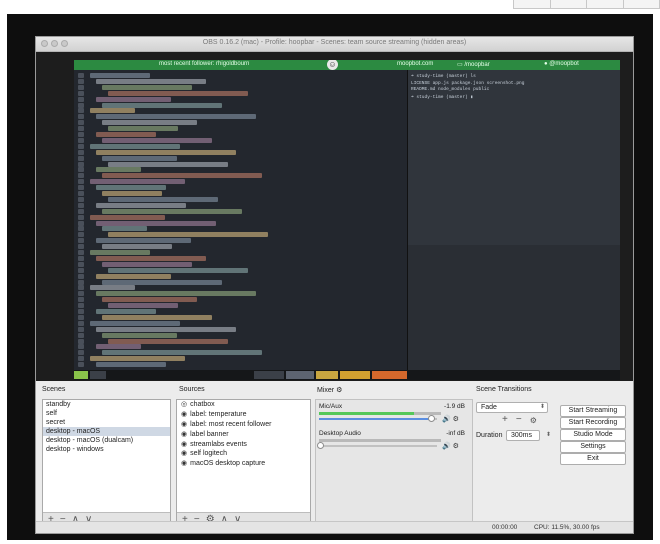  What do you see at coordinates (218, 444) in the screenshot?
I see `source-item-label: streamlabs events` at bounding box center [218, 444].